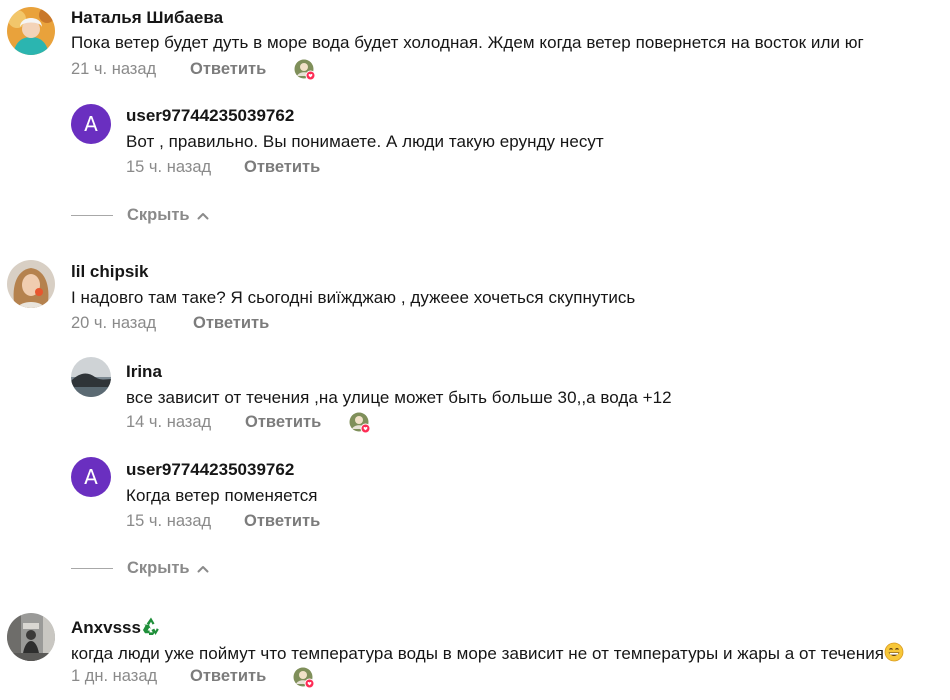 The height and width of the screenshot is (700, 950). What do you see at coordinates (114, 69) in the screenshot?
I see `comment-timestamp: 21 ч. назад` at bounding box center [114, 69].